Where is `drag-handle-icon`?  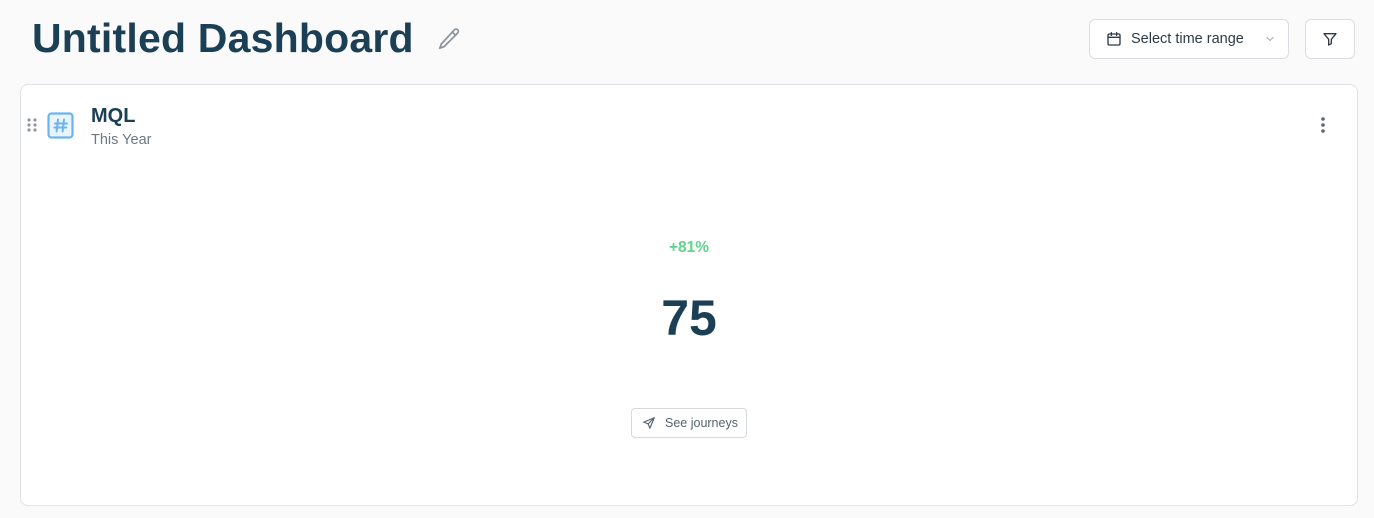 drag-handle-icon is located at coordinates (32, 125).